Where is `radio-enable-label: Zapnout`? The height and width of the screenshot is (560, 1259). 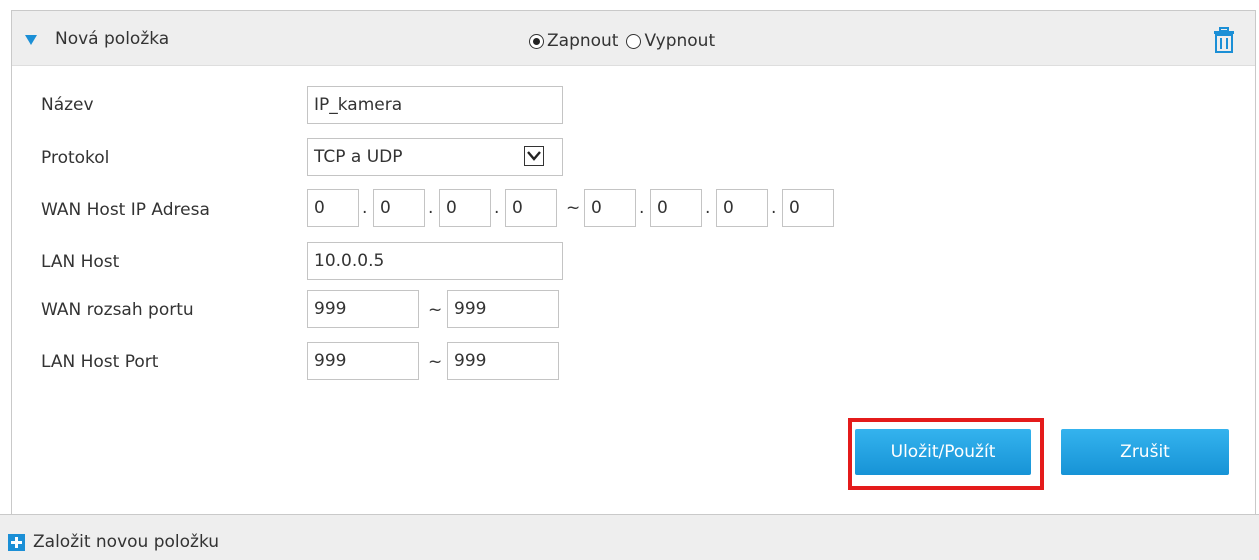
radio-enable-label: Zapnout is located at coordinates (583, 41).